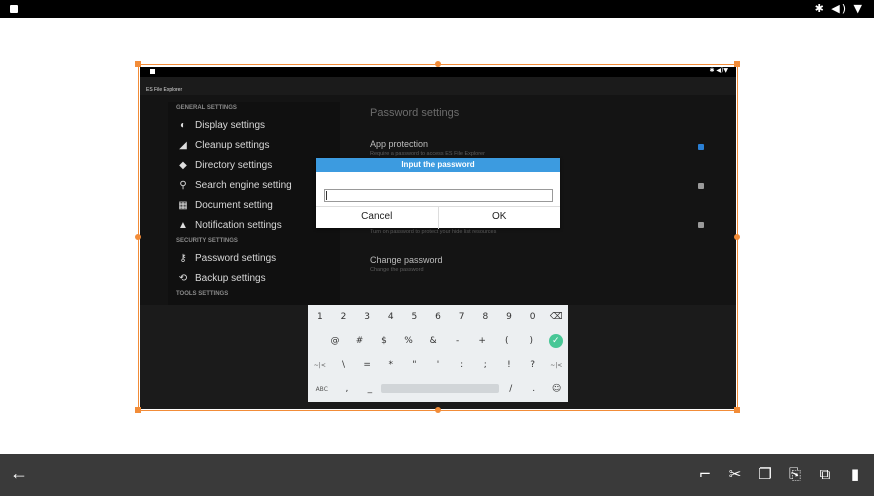 The height and width of the screenshot is (496, 874). What do you see at coordinates (506, 341) in the screenshot?
I see `key-open-paren: (` at bounding box center [506, 341].